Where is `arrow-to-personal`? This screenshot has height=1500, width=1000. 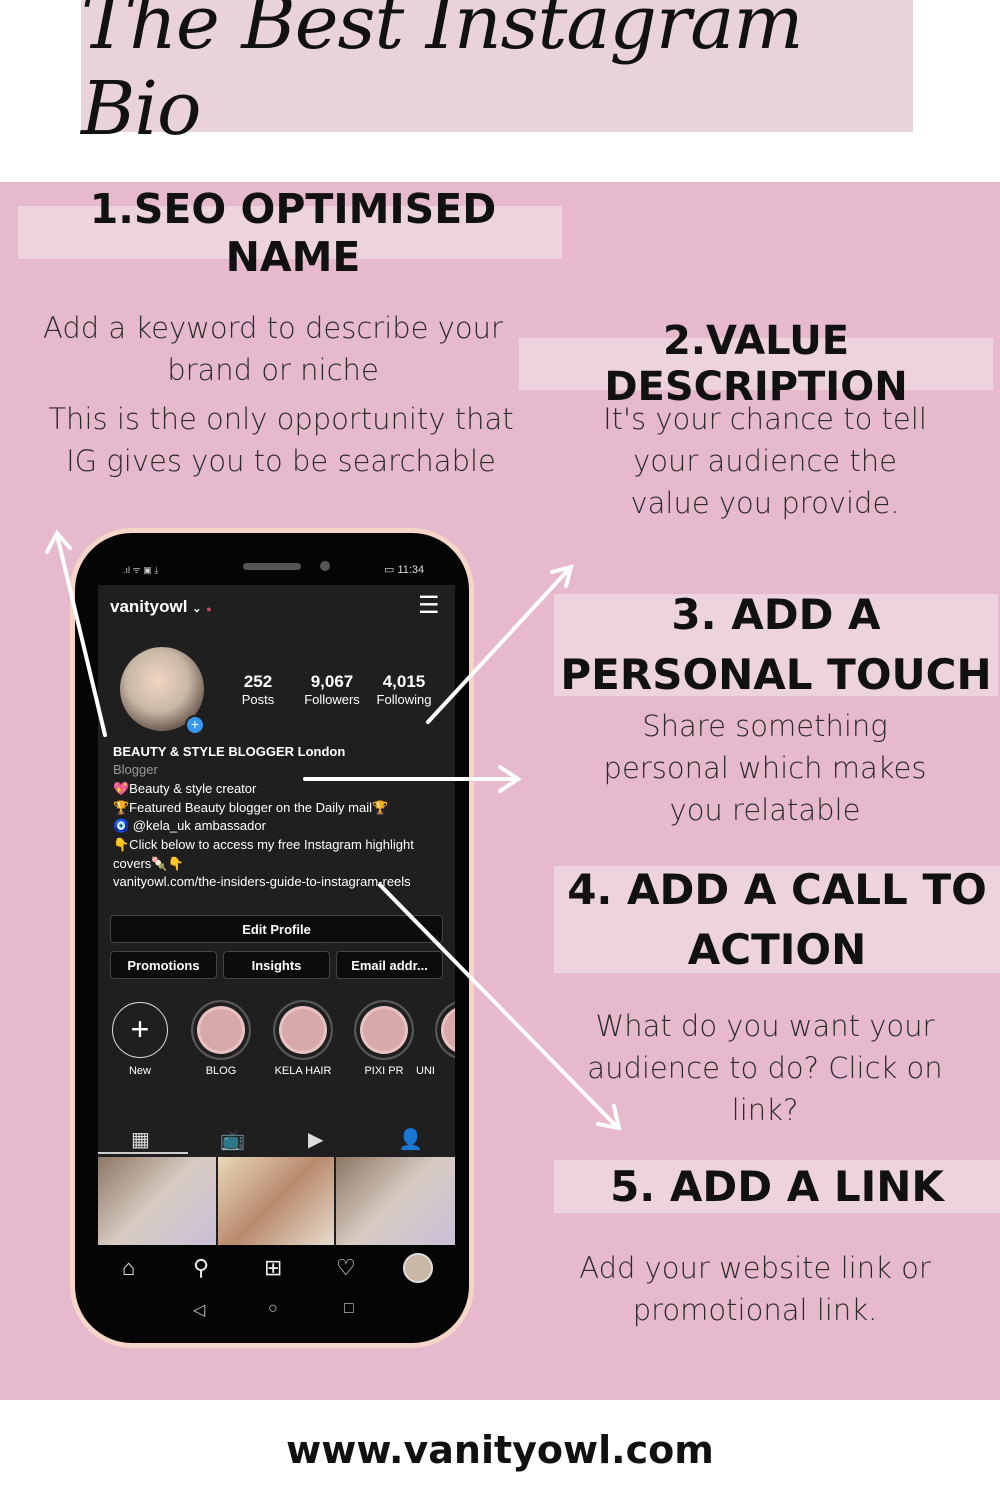
arrow-to-personal is located at coordinates (412, 779).